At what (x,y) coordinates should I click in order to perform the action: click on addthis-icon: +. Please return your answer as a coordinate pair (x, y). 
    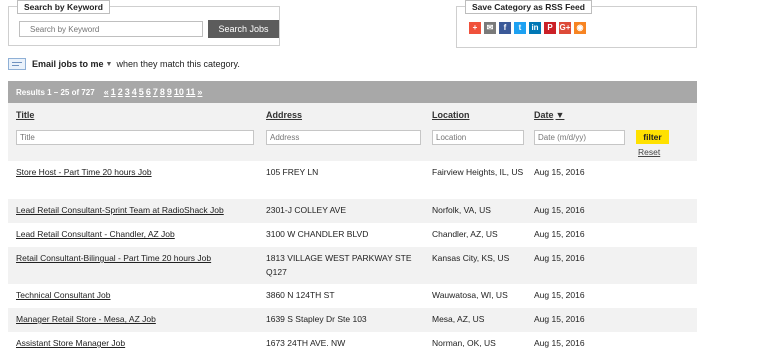
    Looking at the image, I should click on (475, 28).